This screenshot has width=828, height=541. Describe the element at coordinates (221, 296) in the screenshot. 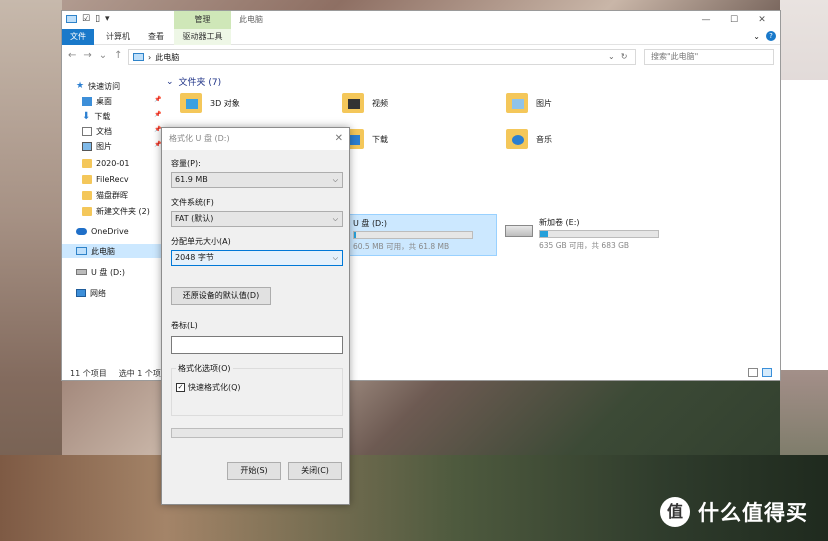

I see `restore-defaults-button: 还原设备的默认值(D)` at that location.